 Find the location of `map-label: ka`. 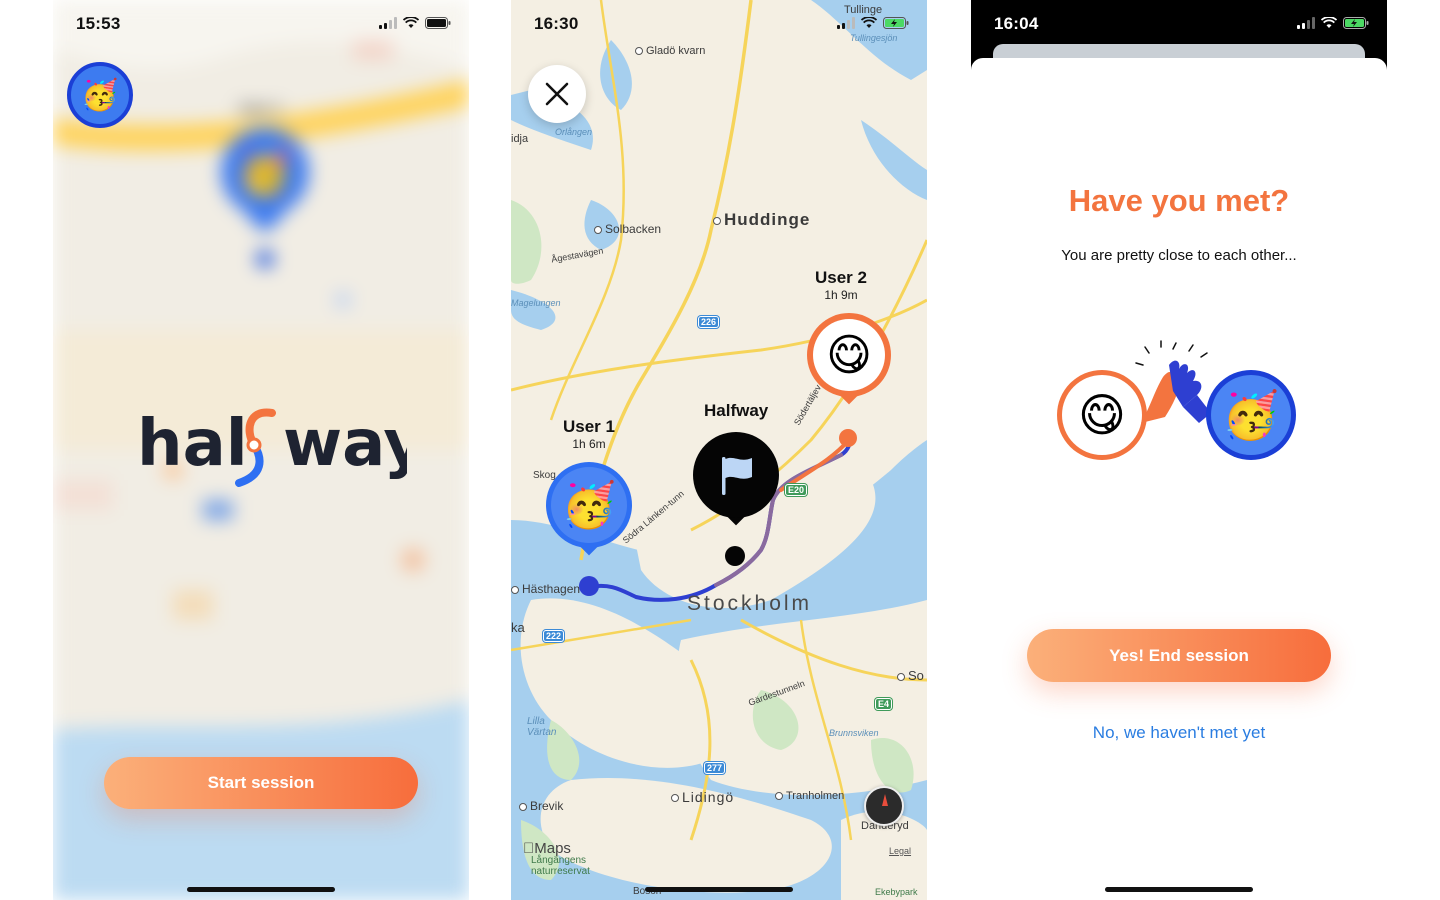

map-label: ka is located at coordinates (518, 627).